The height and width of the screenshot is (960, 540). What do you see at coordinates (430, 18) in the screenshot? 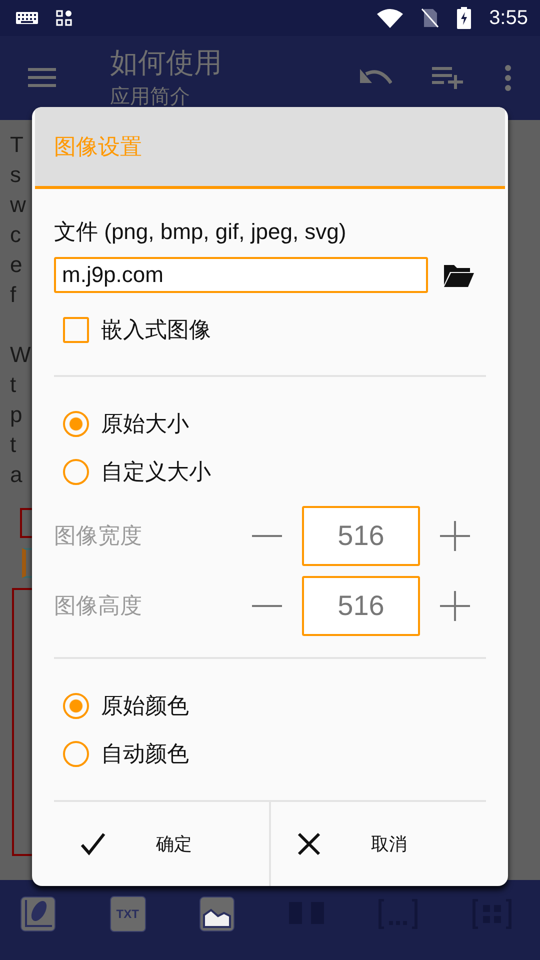
I see `no-sim-icon` at bounding box center [430, 18].